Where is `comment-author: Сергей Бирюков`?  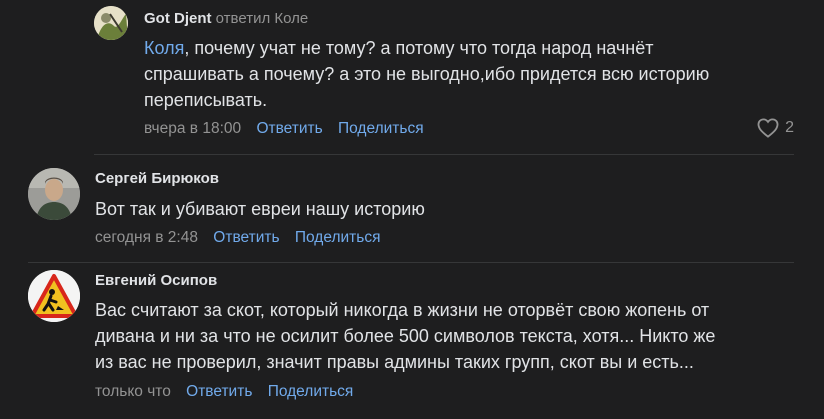
comment-author: Сергей Бирюков is located at coordinates (157, 178).